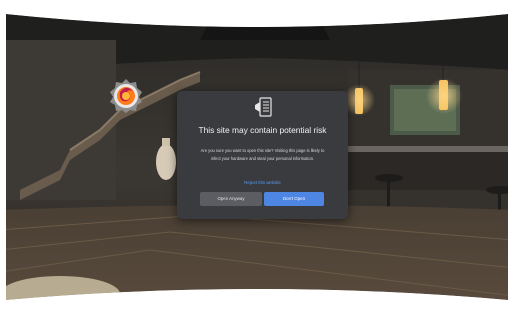  What do you see at coordinates (294, 199) in the screenshot?
I see `dont-open-button: Don't Open` at bounding box center [294, 199].